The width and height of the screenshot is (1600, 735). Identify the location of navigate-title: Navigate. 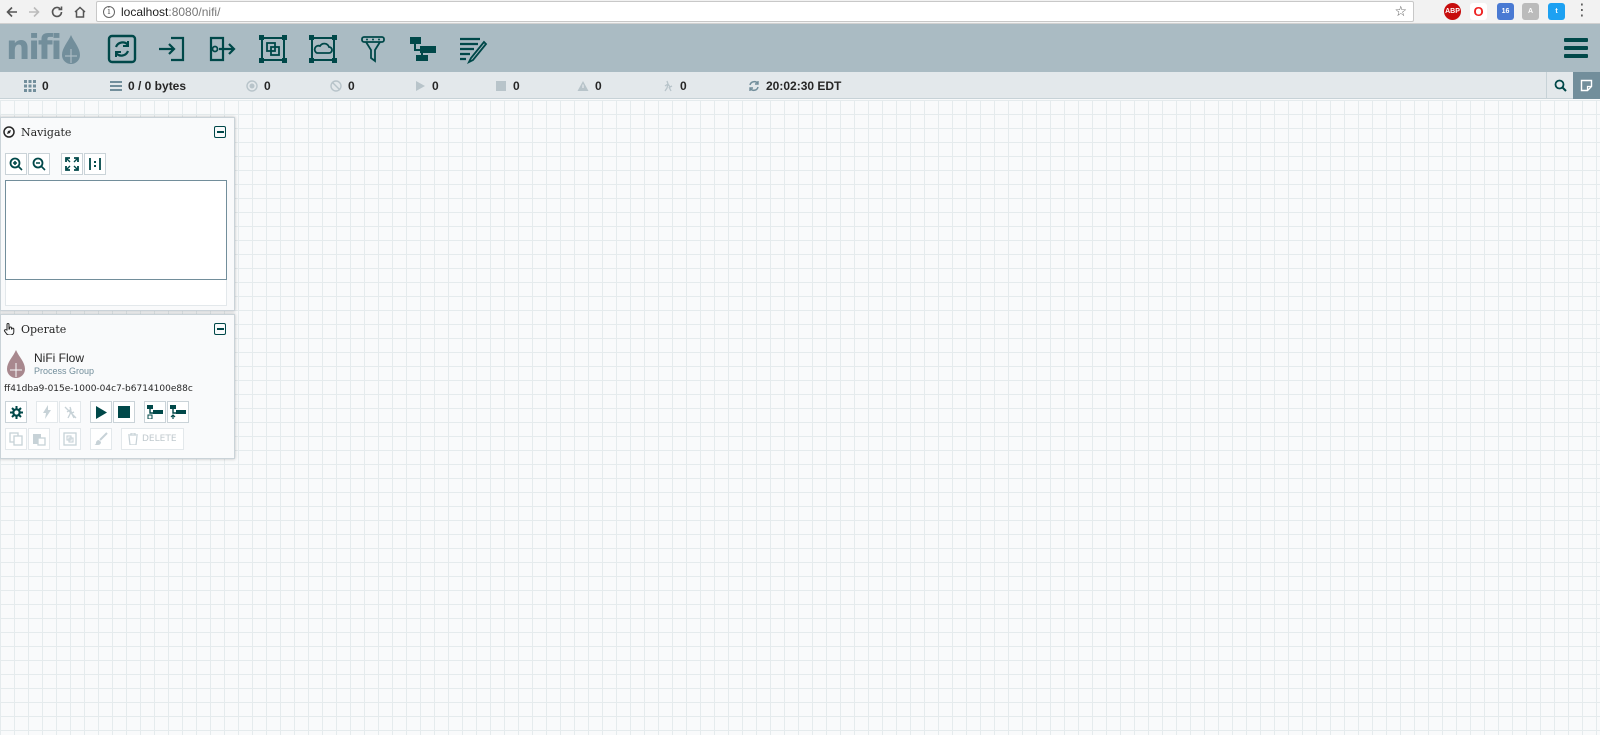
(46, 132).